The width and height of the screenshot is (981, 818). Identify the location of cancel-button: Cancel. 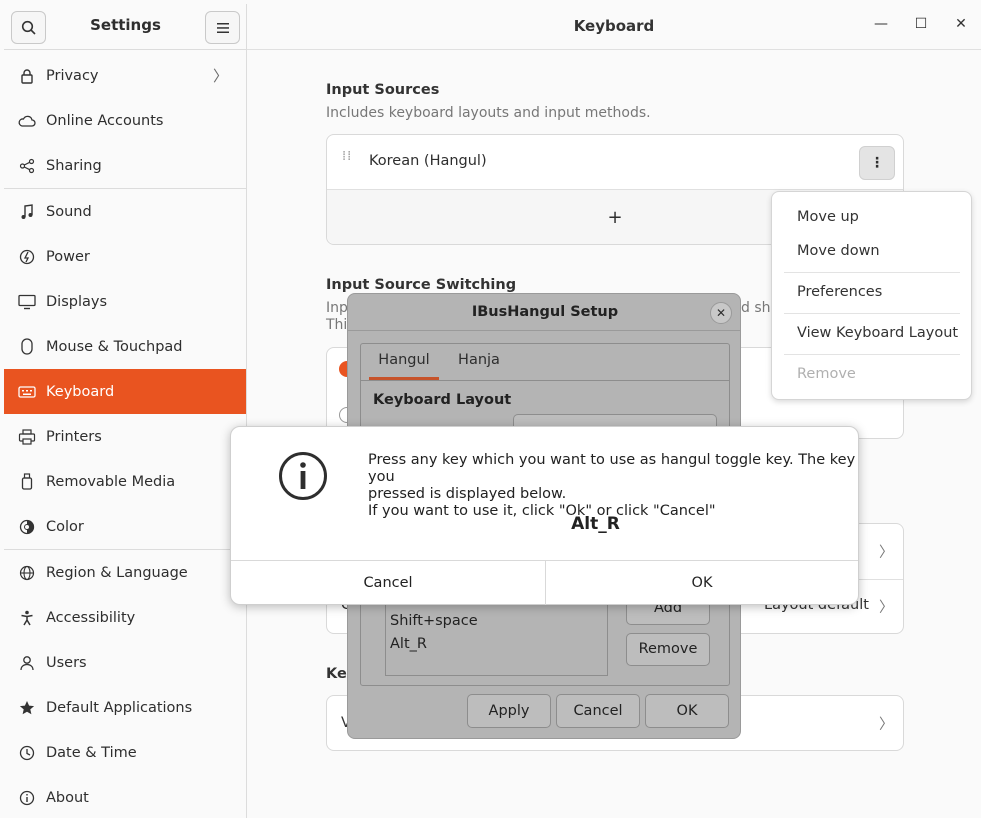
(598, 711).